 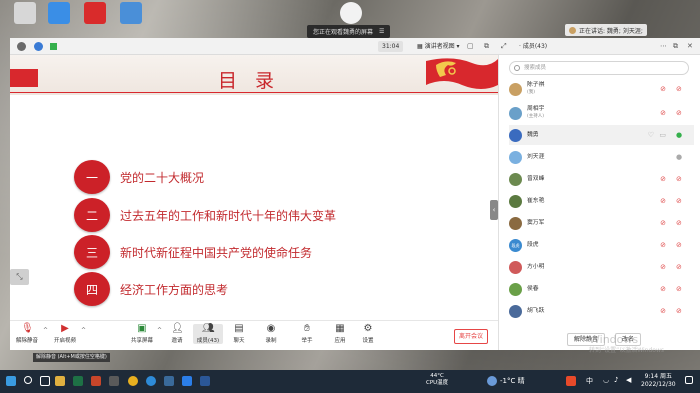 What do you see at coordinates (205, 215) in the screenshot?
I see `agenda-item: 二 过去五年的工作和新时代十年的伟大变革` at bounding box center [205, 215].